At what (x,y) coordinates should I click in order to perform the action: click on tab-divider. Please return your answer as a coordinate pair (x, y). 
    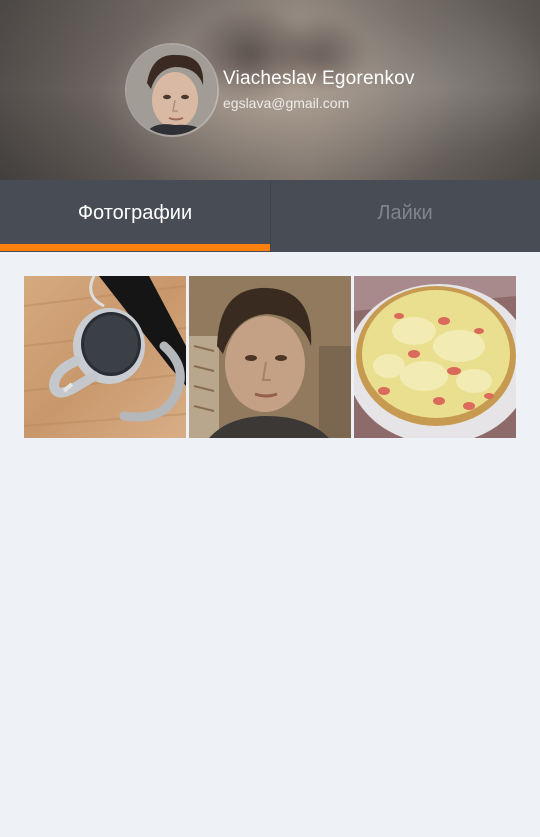
    Looking at the image, I should click on (270, 216).